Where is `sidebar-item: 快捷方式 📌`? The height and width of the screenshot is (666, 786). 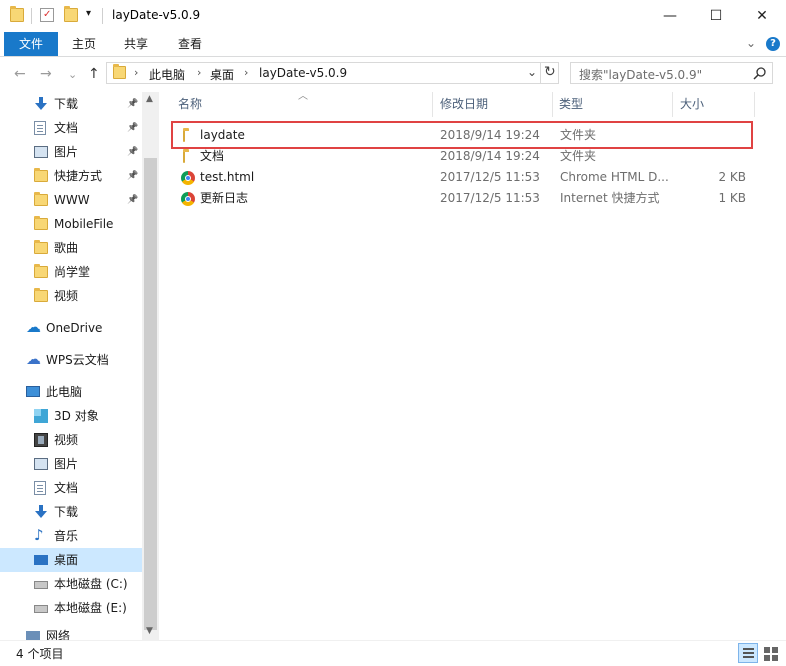 sidebar-item: 快捷方式 📌 is located at coordinates (71, 176).